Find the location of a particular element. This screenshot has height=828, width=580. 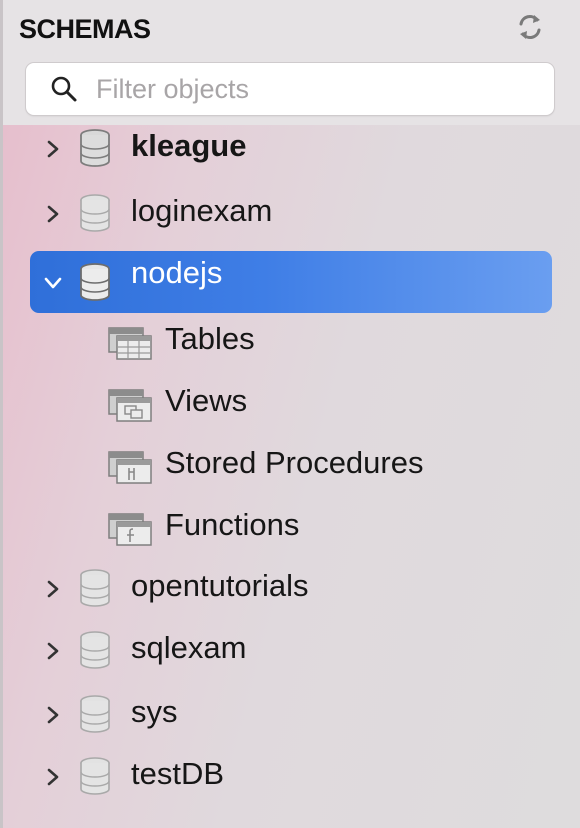

tree-item-label: Views is located at coordinates (206, 400).